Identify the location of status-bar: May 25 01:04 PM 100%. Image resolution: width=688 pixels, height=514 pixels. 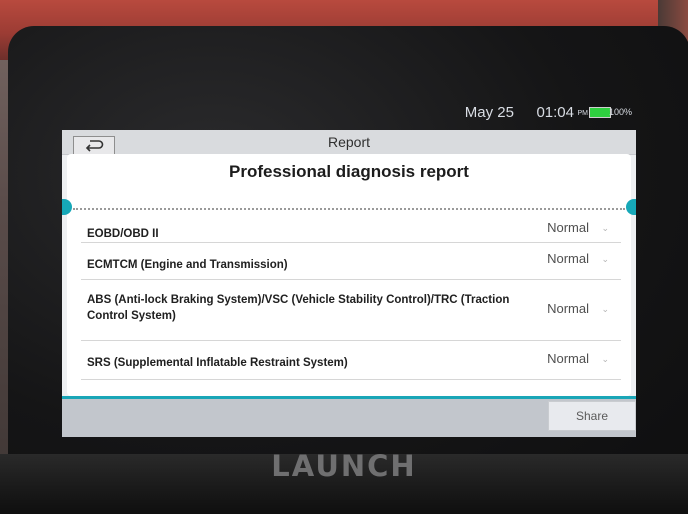
(349, 112).